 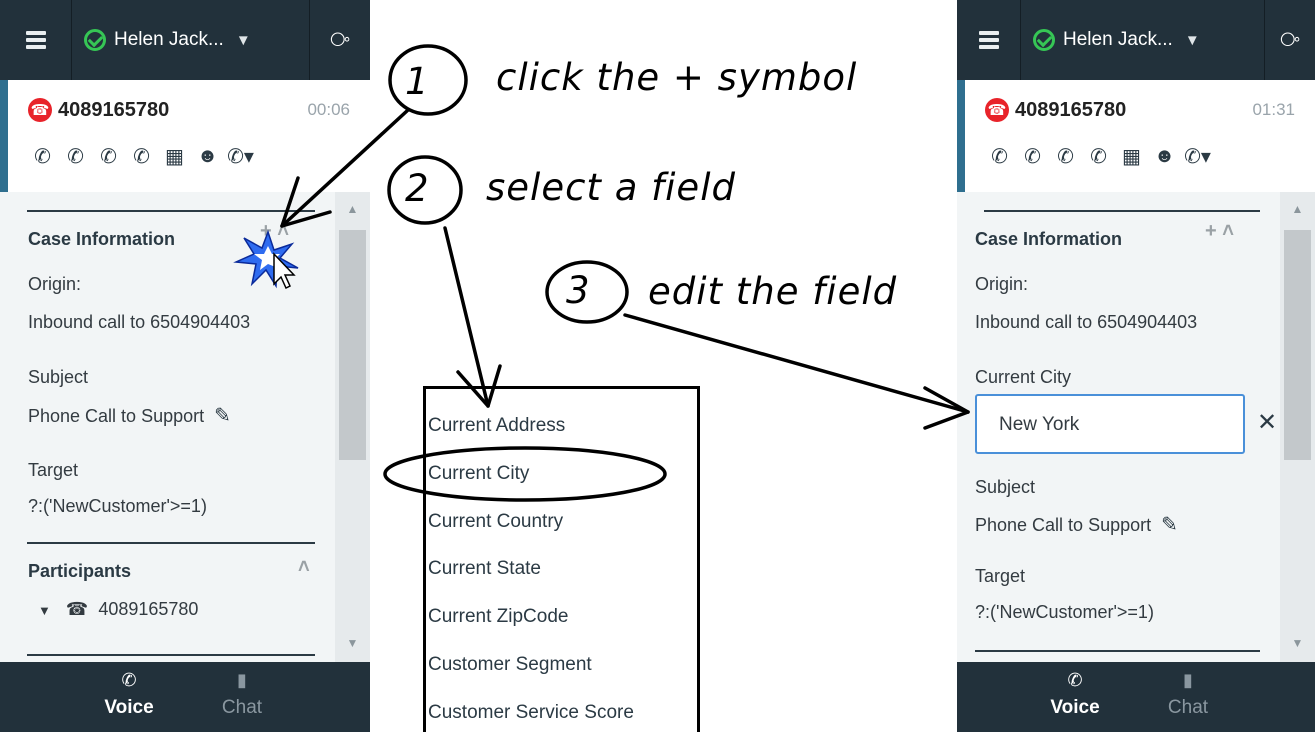 I want to click on participant-number: 4089165780, so click(x=148, y=609).